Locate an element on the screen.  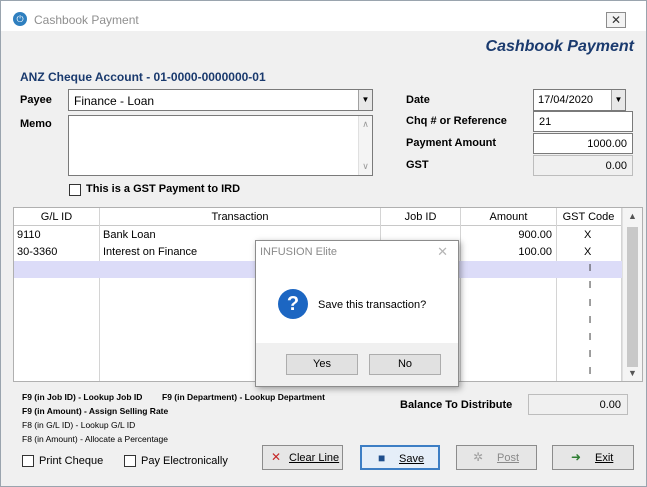
chevron-up-icon: ∧ is located at coordinates (365, 124).